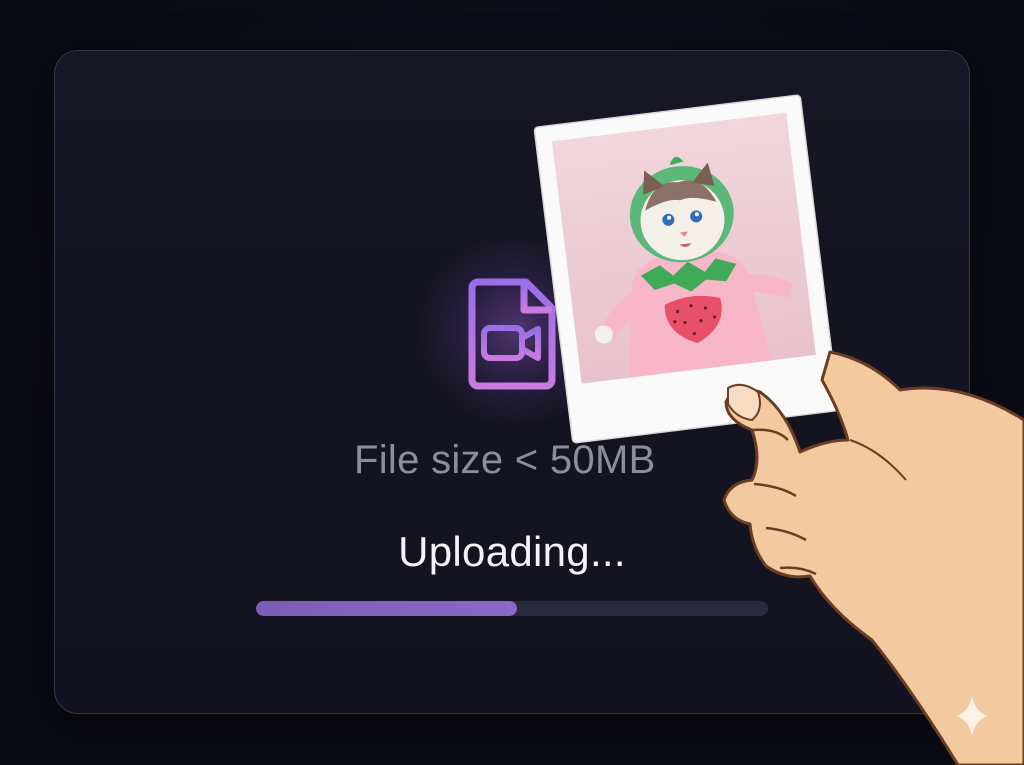  Describe the element at coordinates (387, 608) in the screenshot. I see `upload-progress-fill` at that location.